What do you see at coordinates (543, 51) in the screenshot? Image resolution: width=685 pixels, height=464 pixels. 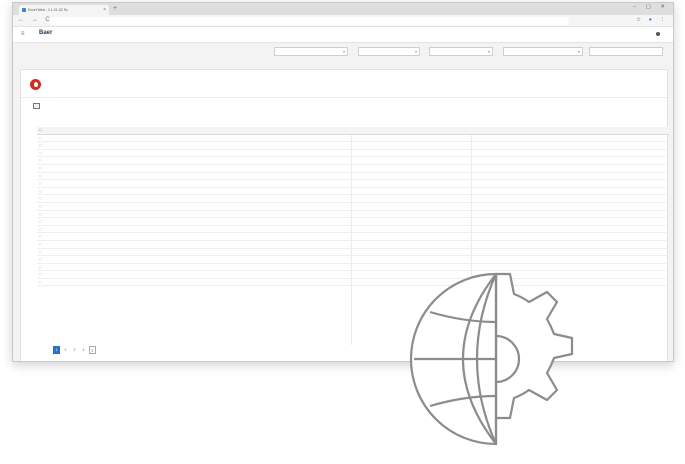 I see `filter-dropdown-3: ▾` at bounding box center [543, 51].